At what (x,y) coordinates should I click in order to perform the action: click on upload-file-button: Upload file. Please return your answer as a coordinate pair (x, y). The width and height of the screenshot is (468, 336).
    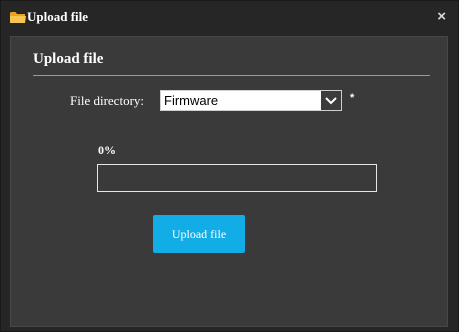
    Looking at the image, I should click on (199, 234).